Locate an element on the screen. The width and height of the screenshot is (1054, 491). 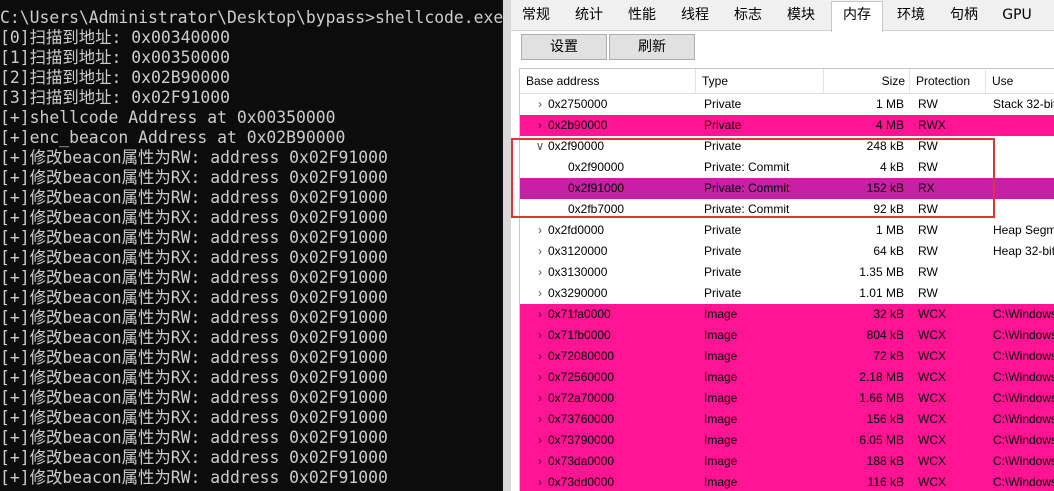
address-text: 0x72560000 is located at coordinates (581, 377).